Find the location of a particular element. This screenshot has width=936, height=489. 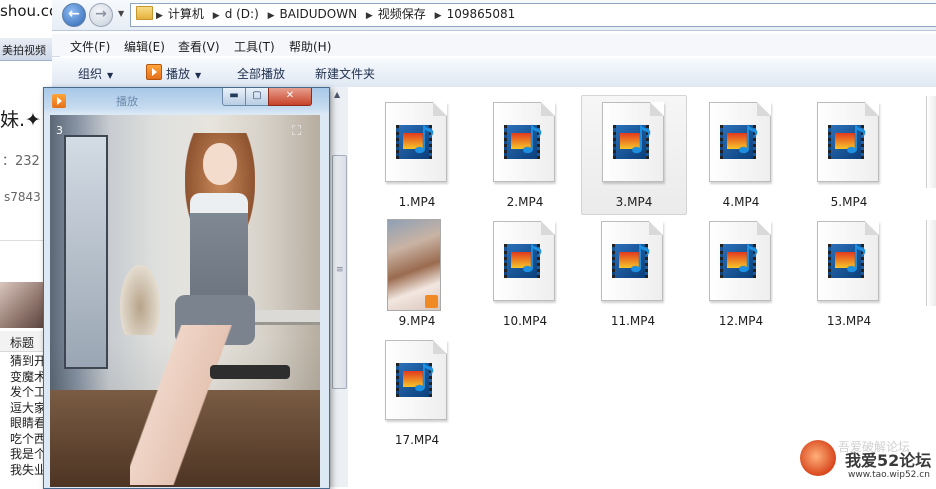

play-icon is located at coordinates (154, 72).